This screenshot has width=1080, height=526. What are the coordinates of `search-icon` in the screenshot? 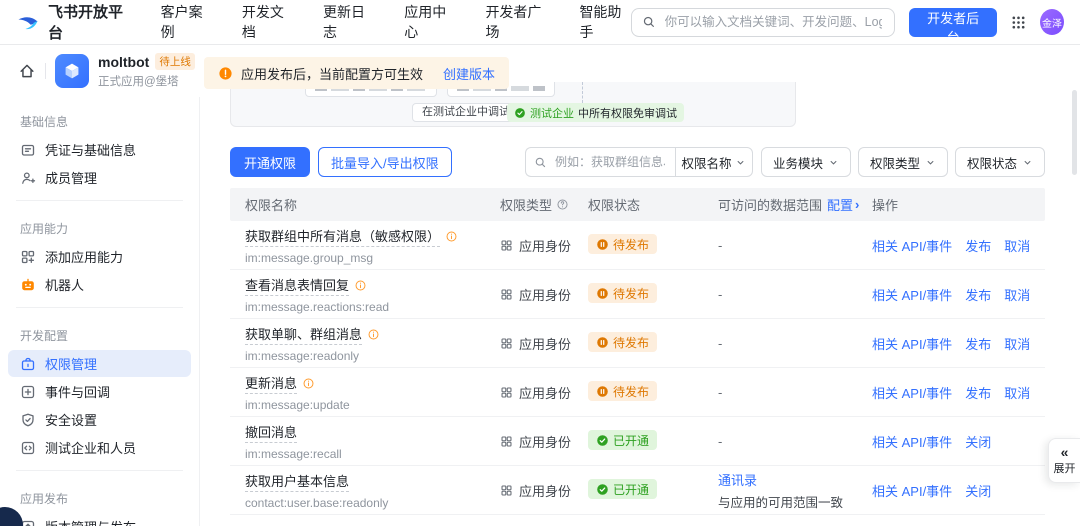 It's located at (540, 162).